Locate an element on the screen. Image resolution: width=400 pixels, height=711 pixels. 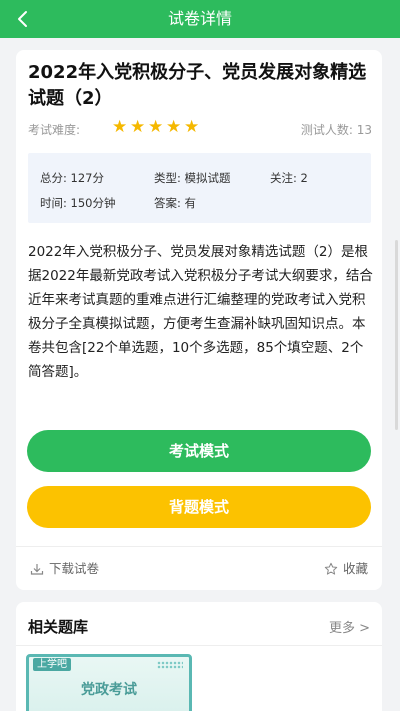
difficulty-stars: ★ ★ ★ ★ ★ is located at coordinates (157, 127).